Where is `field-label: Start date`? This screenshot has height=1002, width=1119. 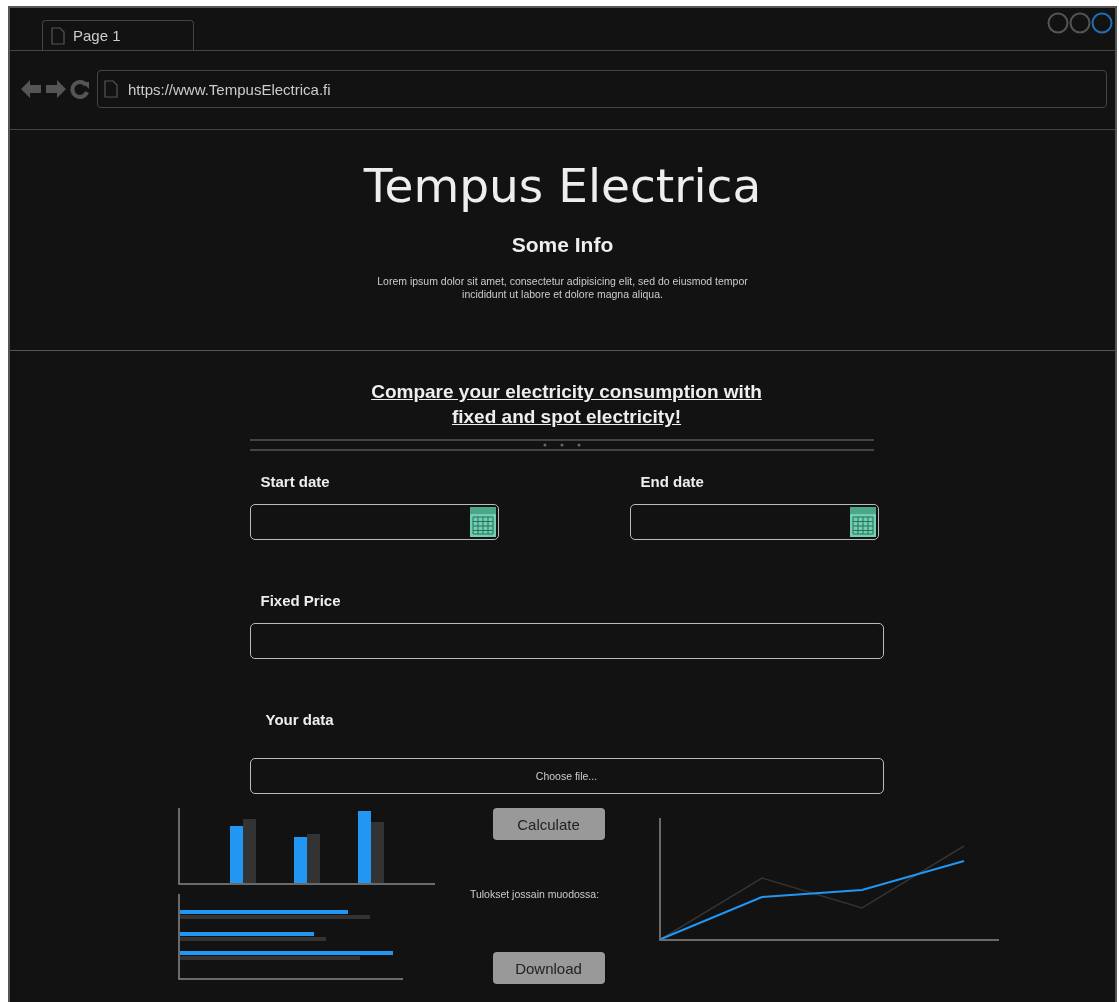
field-label: Start date is located at coordinates (295, 481).